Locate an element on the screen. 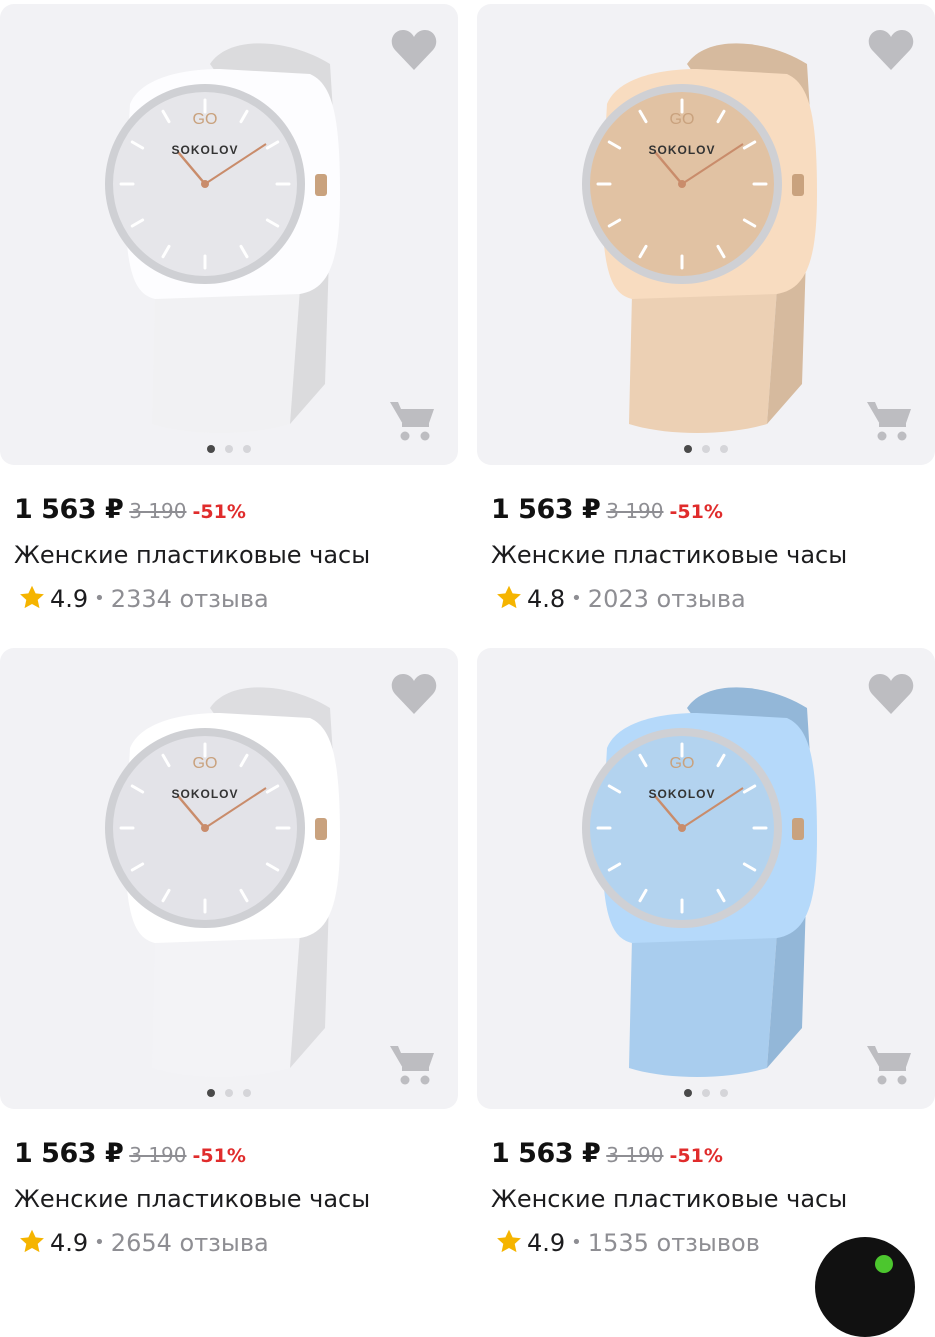 Image resolution: width=935 pixels, height=1337 pixels. rating-row: 4.9 • 2654 отзыва is located at coordinates (143, 1242).